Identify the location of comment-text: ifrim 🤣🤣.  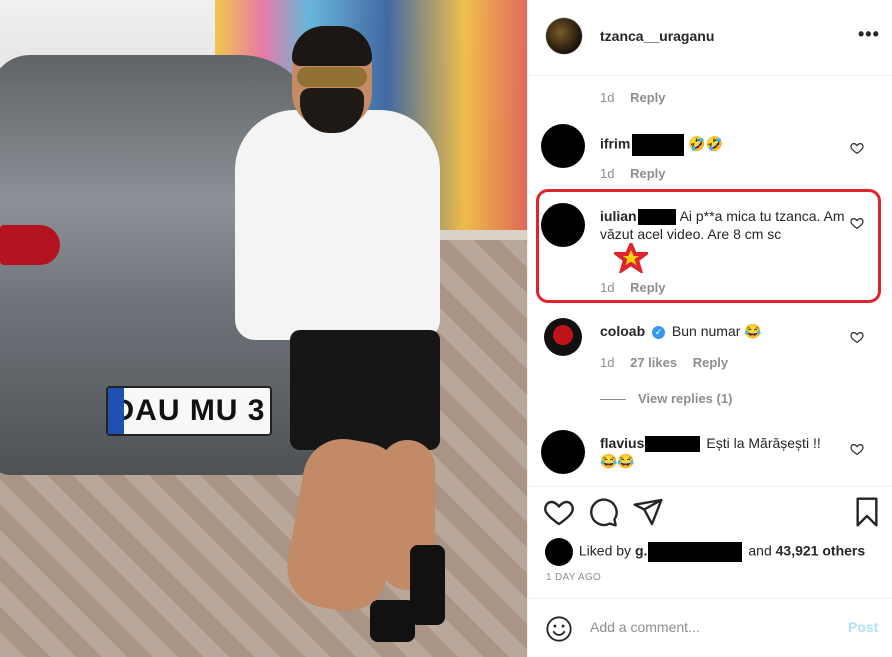
(720, 145).